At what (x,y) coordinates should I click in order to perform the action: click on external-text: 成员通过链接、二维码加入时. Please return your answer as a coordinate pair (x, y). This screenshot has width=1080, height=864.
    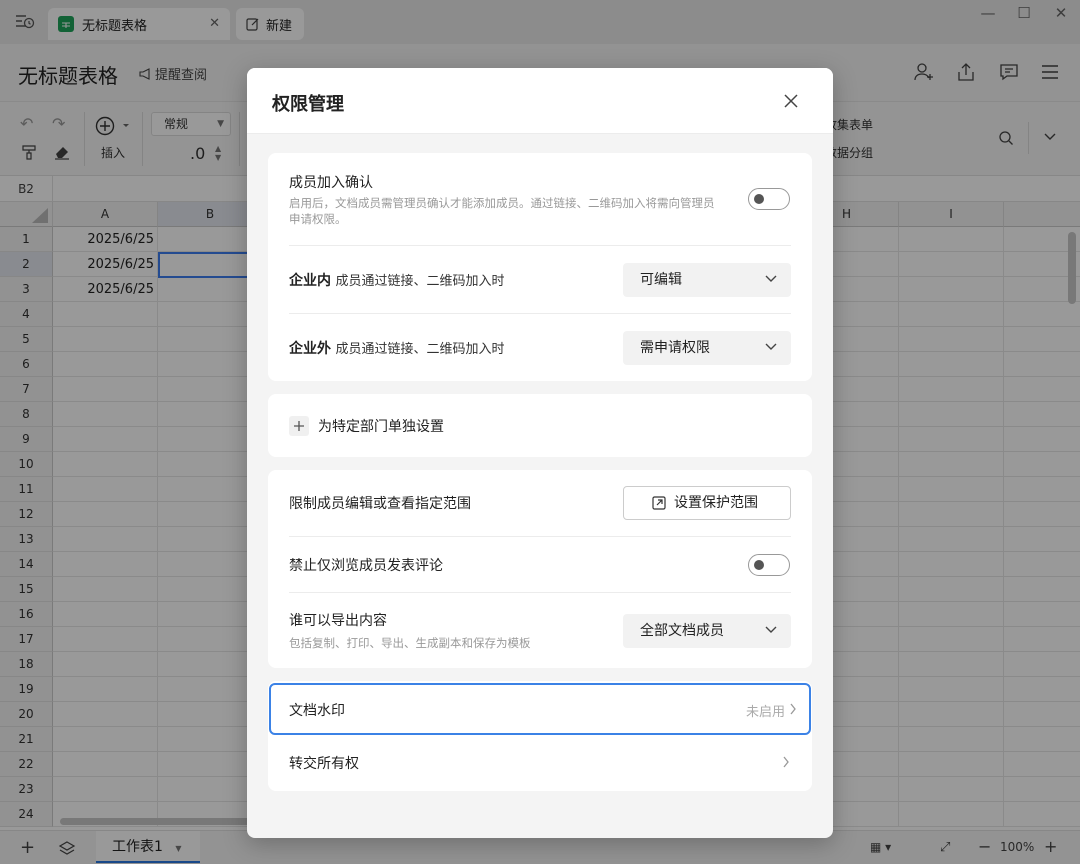
    Looking at the image, I should click on (420, 349).